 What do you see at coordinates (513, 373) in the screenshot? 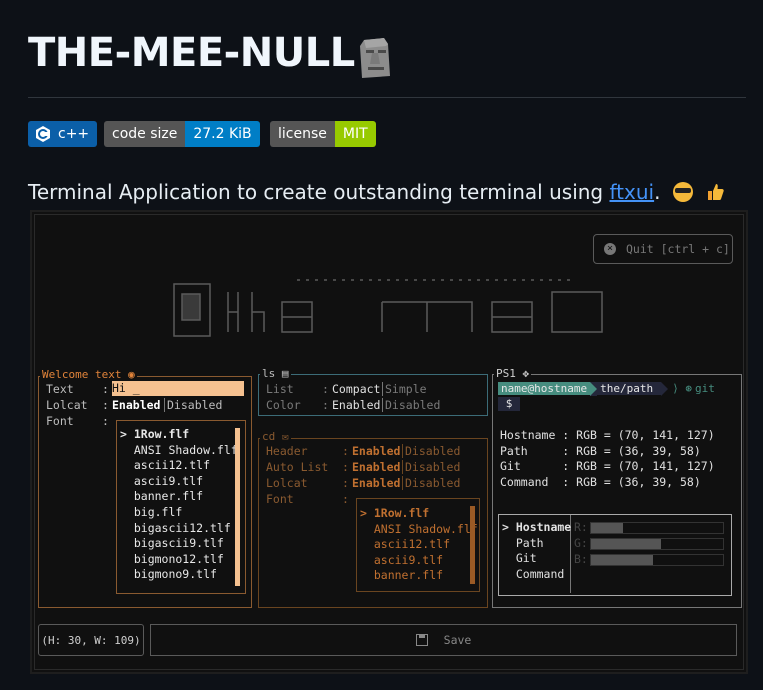
I see `ps1-panel-title: PS1 ✥` at bounding box center [513, 373].